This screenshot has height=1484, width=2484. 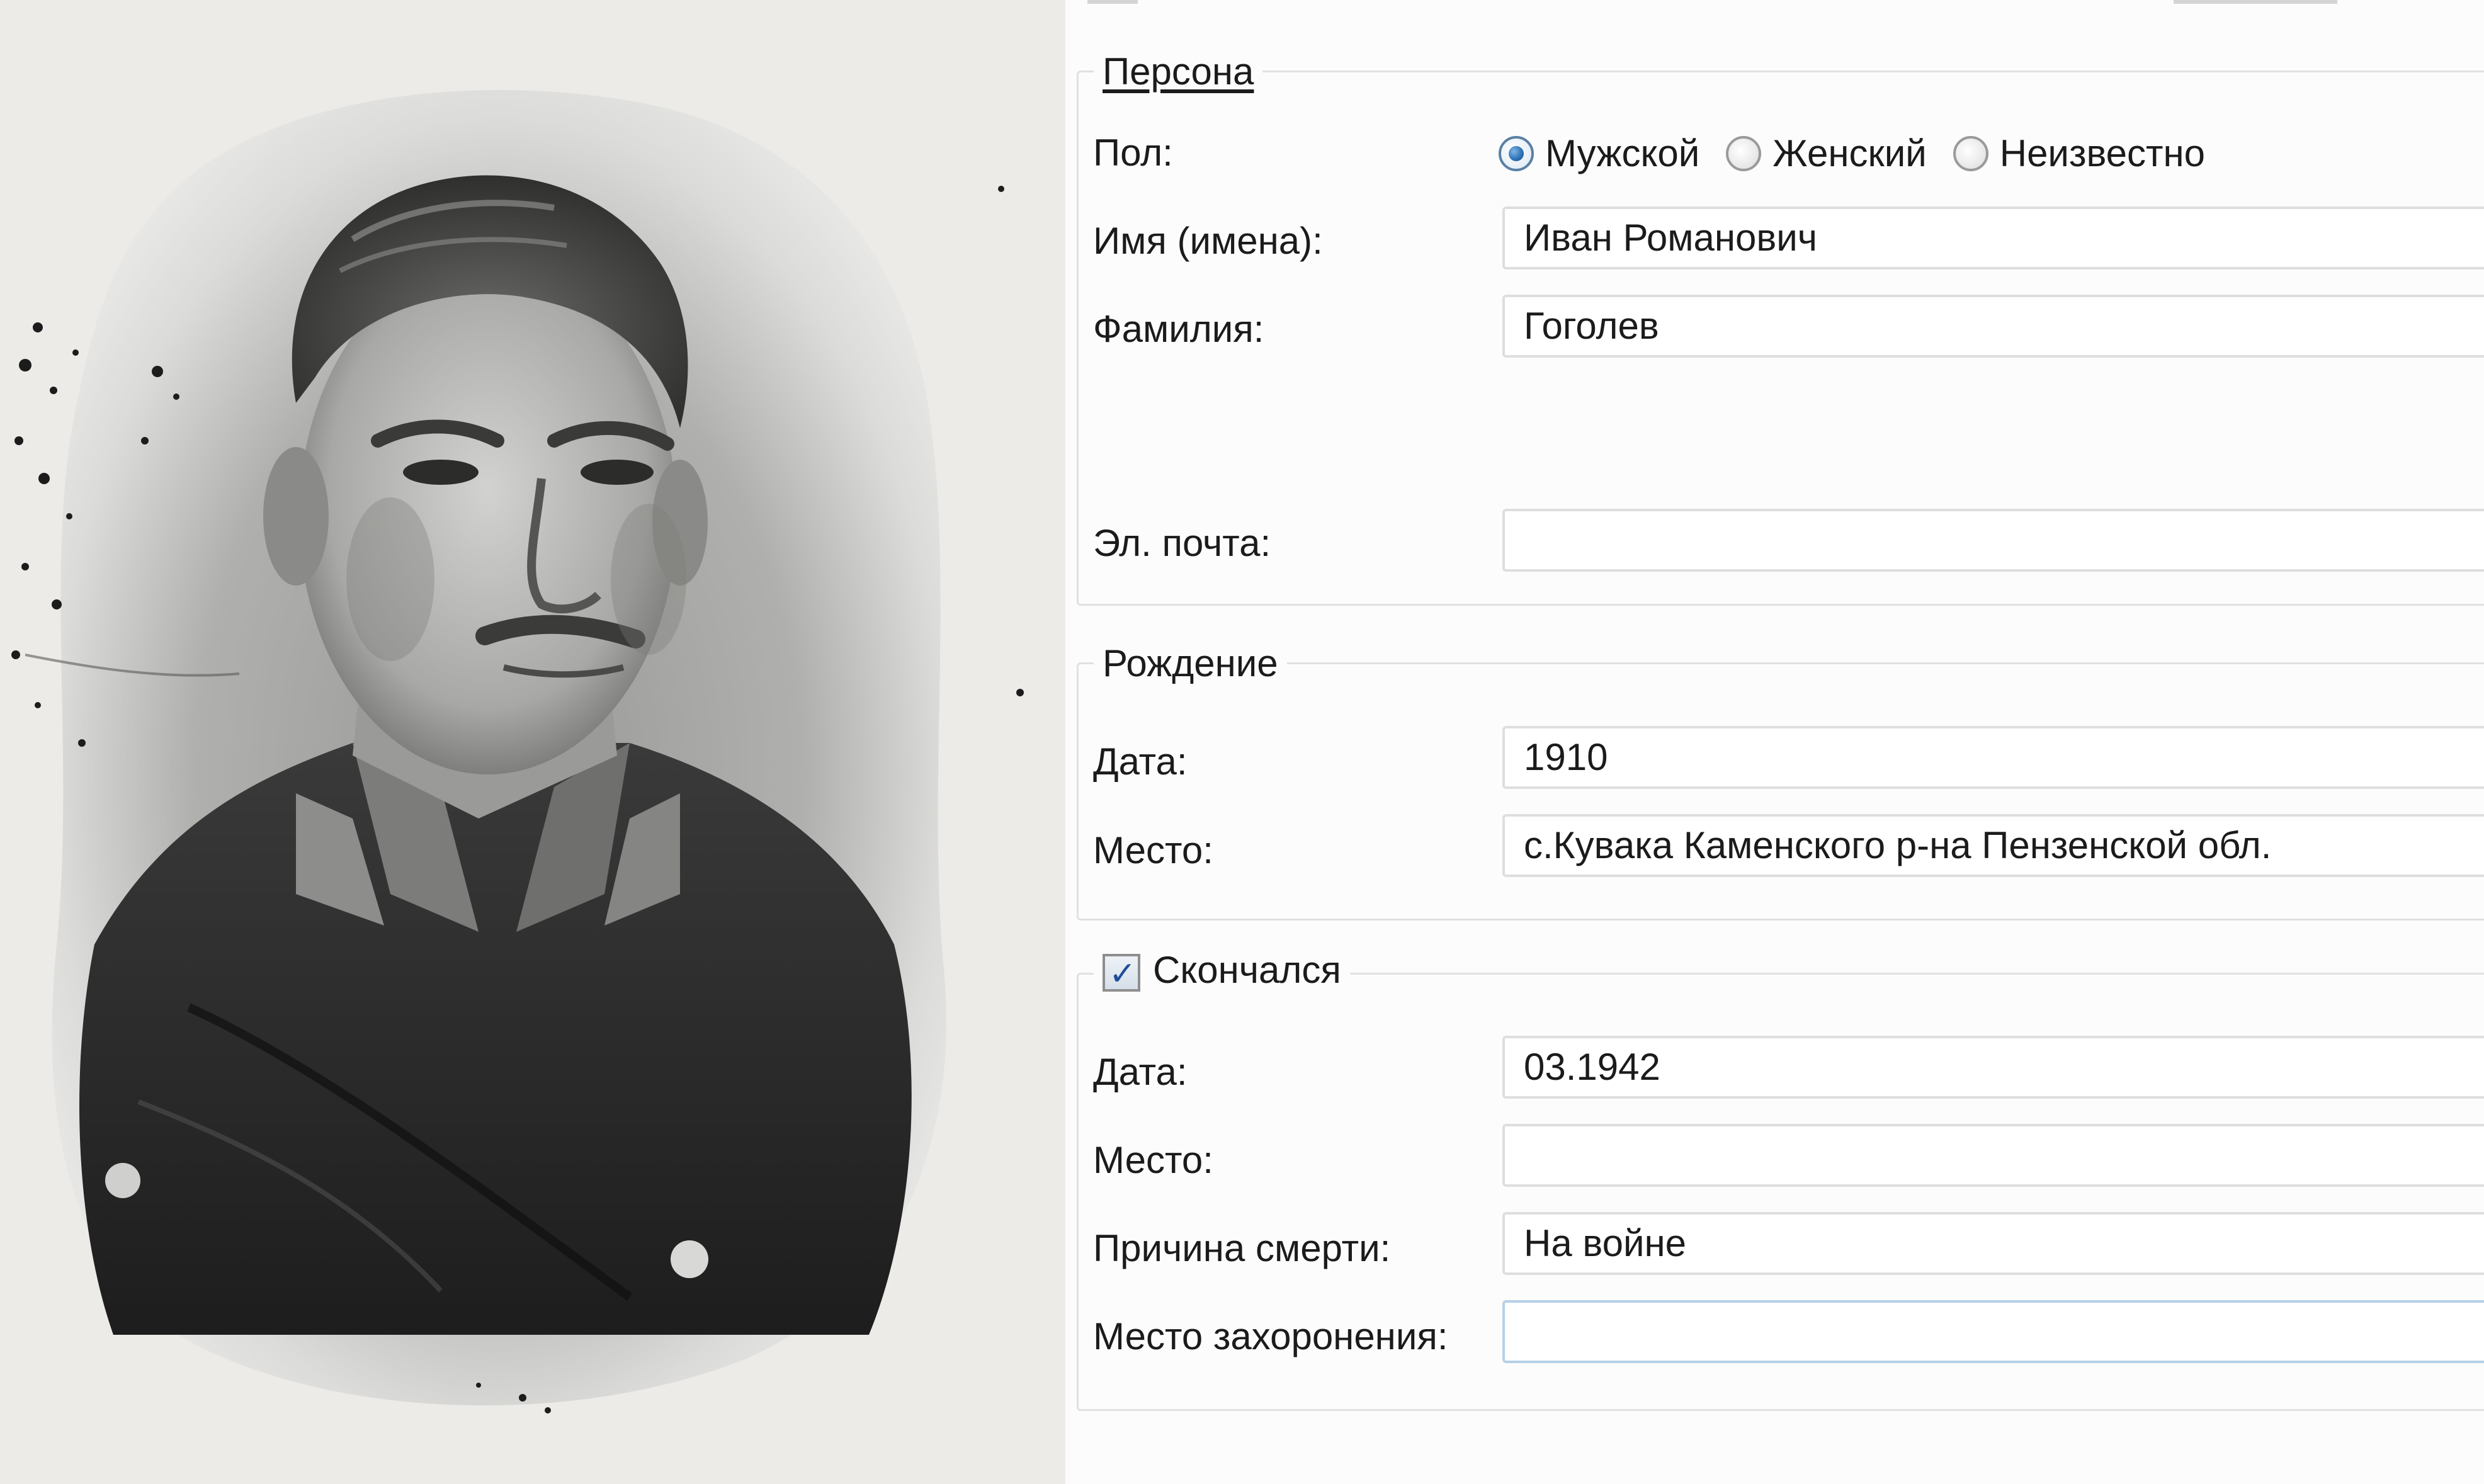 What do you see at coordinates (1270, 1336) in the screenshot?
I see `burial-place-label: Место захоронения:` at bounding box center [1270, 1336].